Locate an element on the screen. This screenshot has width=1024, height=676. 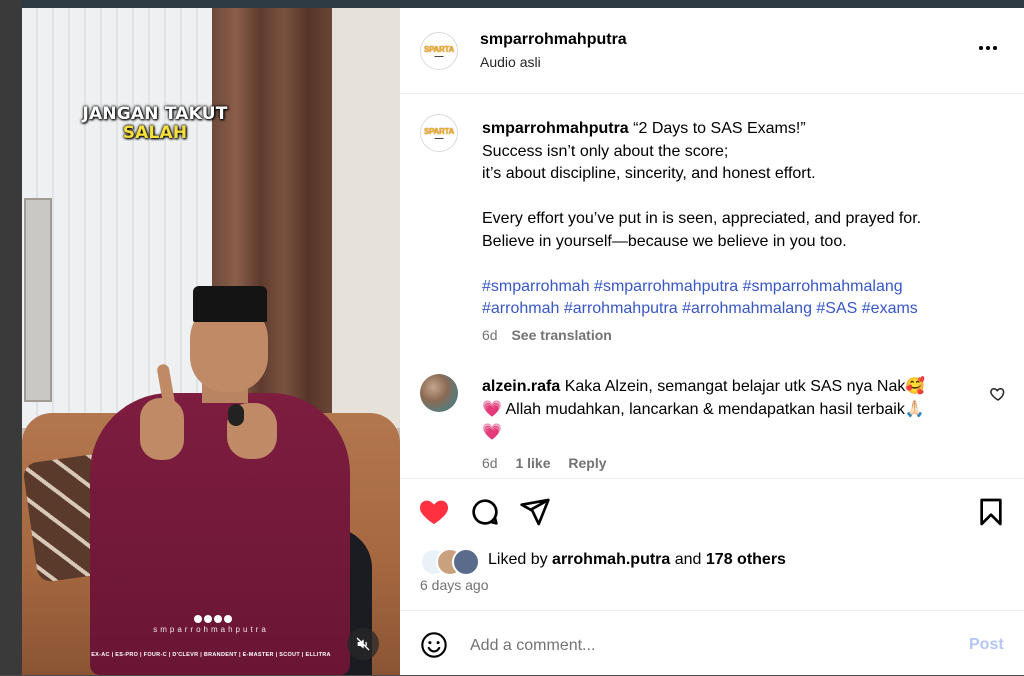
save-bookmark-icon is located at coordinates (991, 512).